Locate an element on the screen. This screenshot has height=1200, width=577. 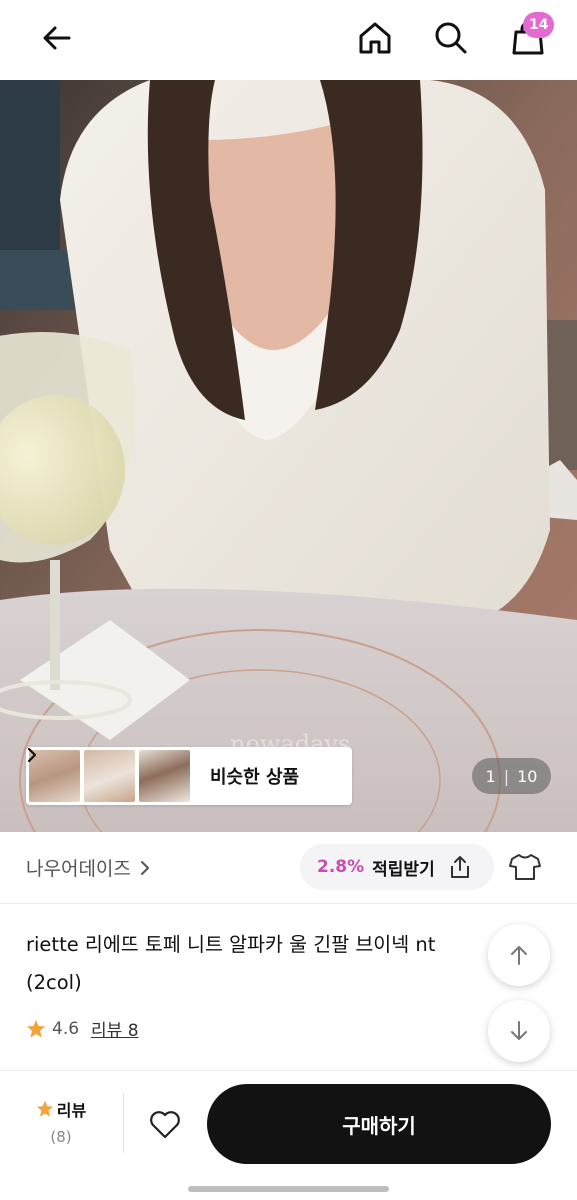
current-page: 1 is located at coordinates (490, 776).